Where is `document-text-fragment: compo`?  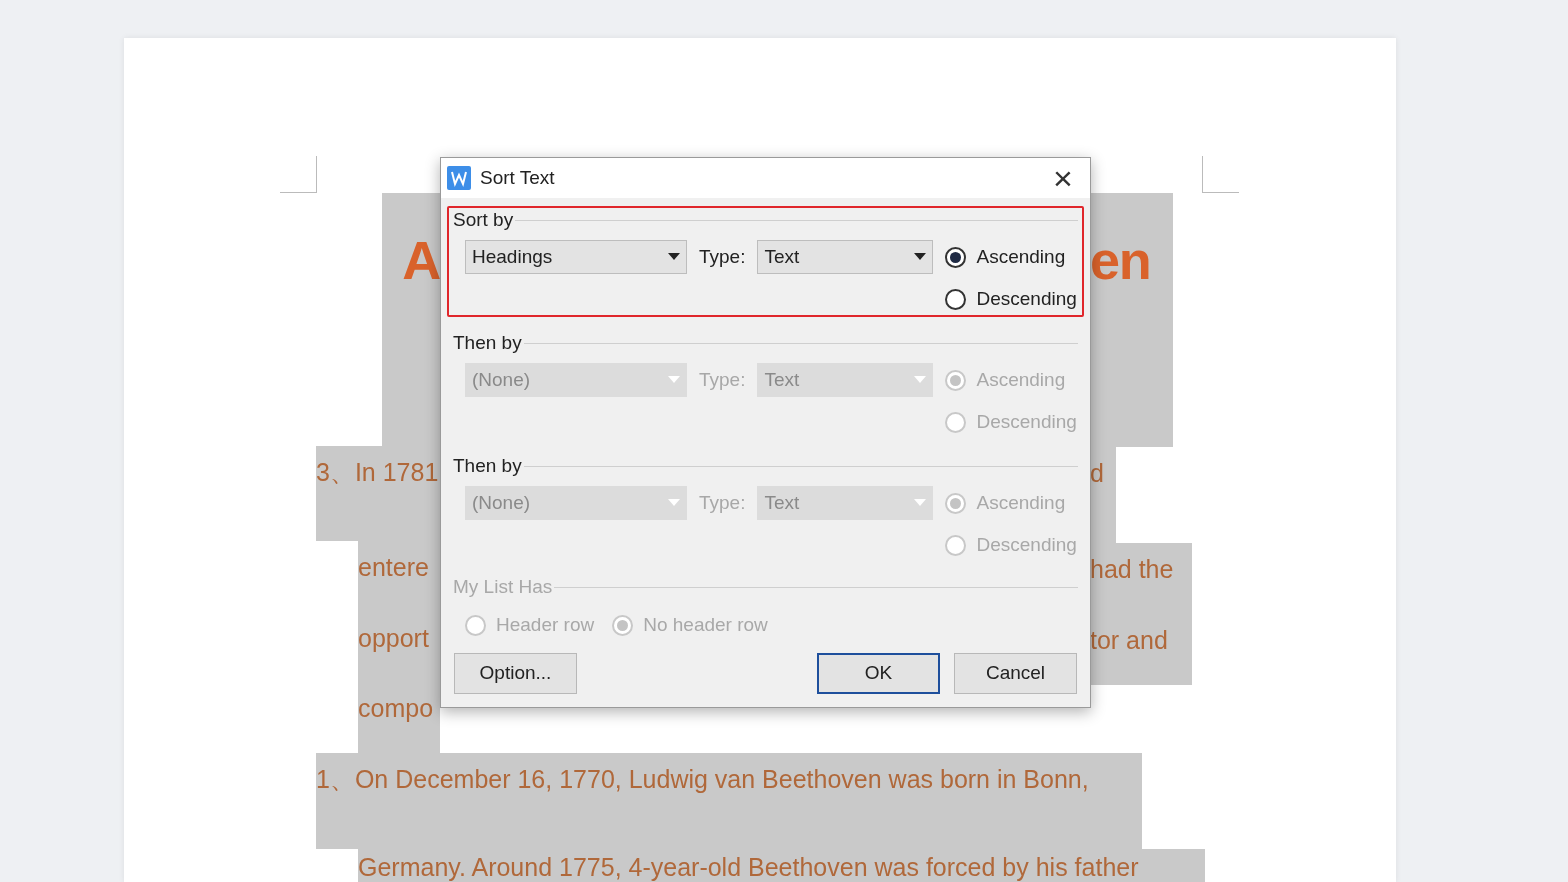 document-text-fragment: compo is located at coordinates (399, 717).